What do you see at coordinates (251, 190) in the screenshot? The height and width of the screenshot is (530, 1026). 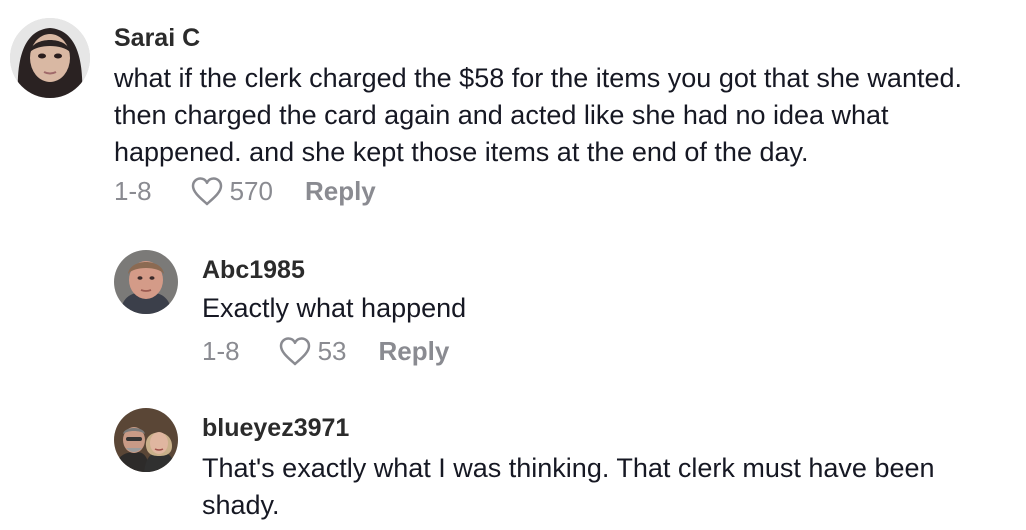 I see `like-count: 570` at bounding box center [251, 190].